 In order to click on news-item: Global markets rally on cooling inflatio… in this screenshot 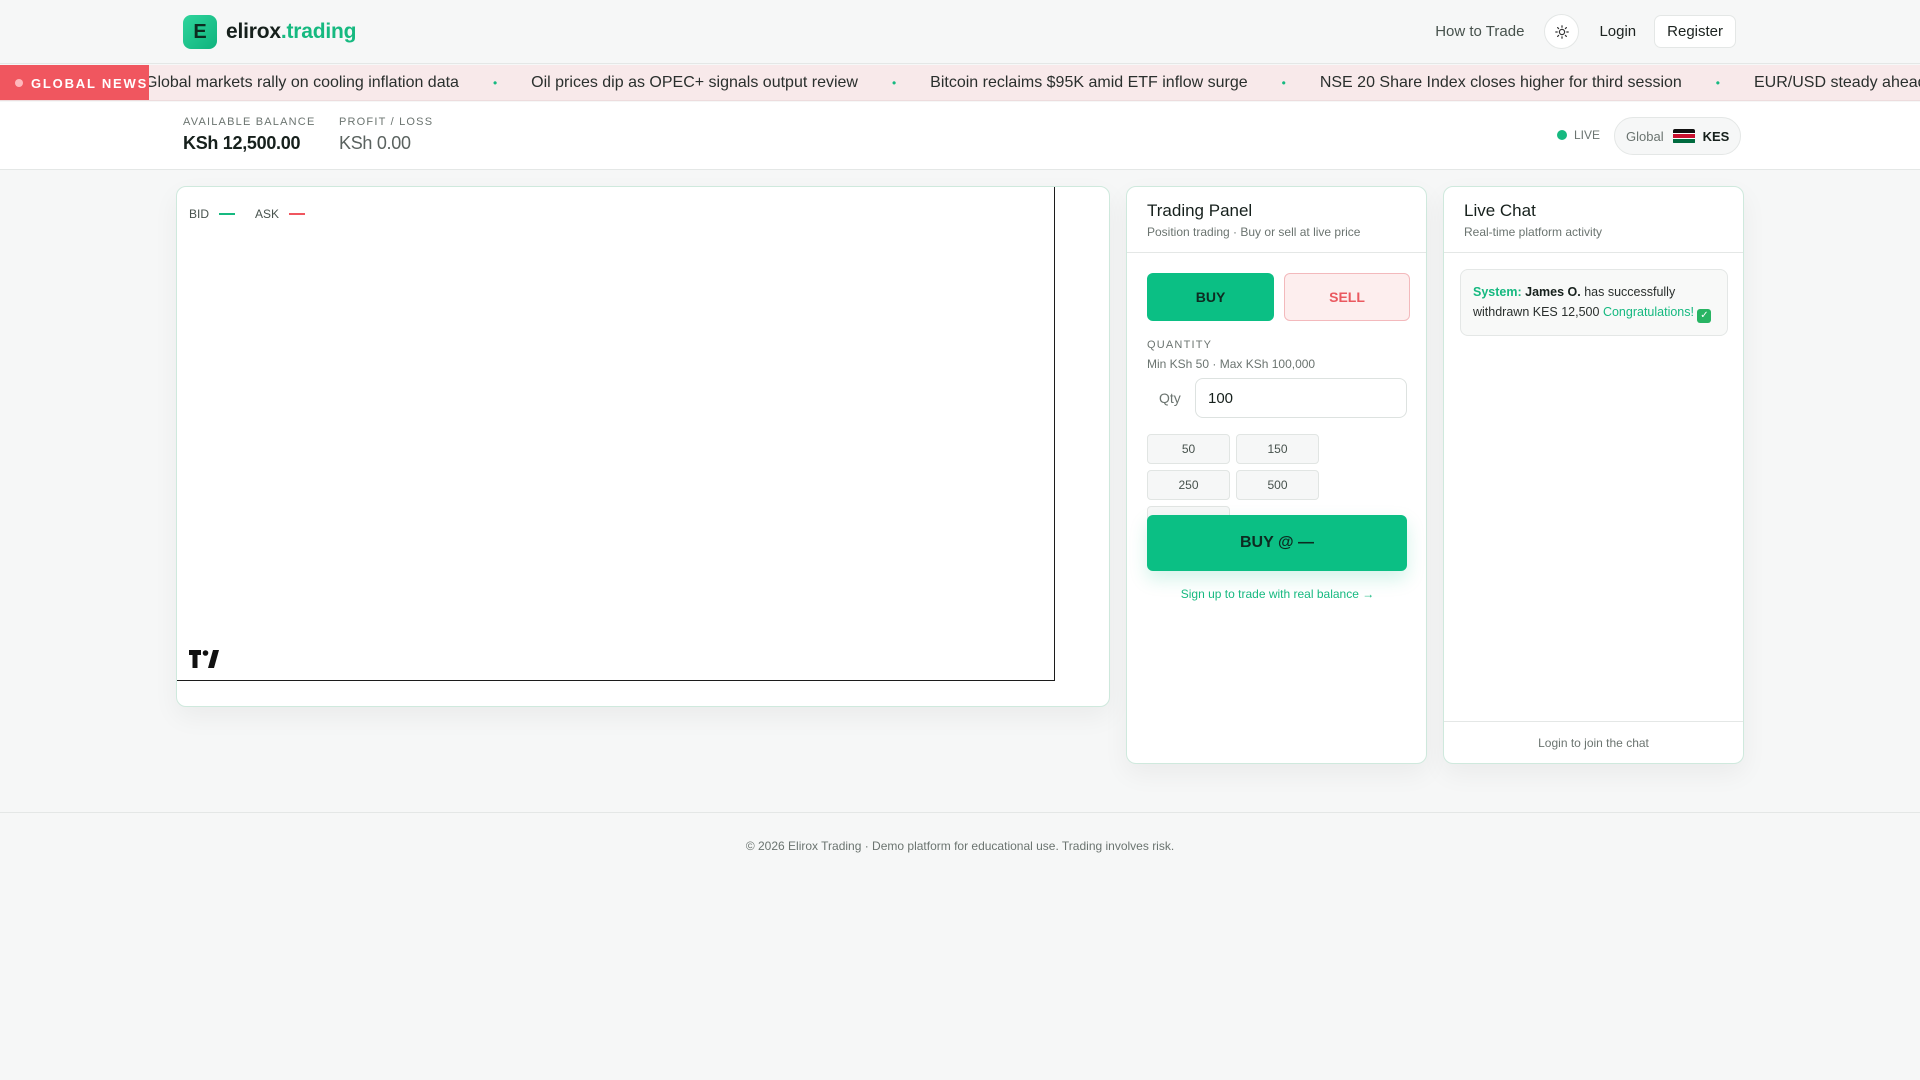, I will do `click(302, 83)`.